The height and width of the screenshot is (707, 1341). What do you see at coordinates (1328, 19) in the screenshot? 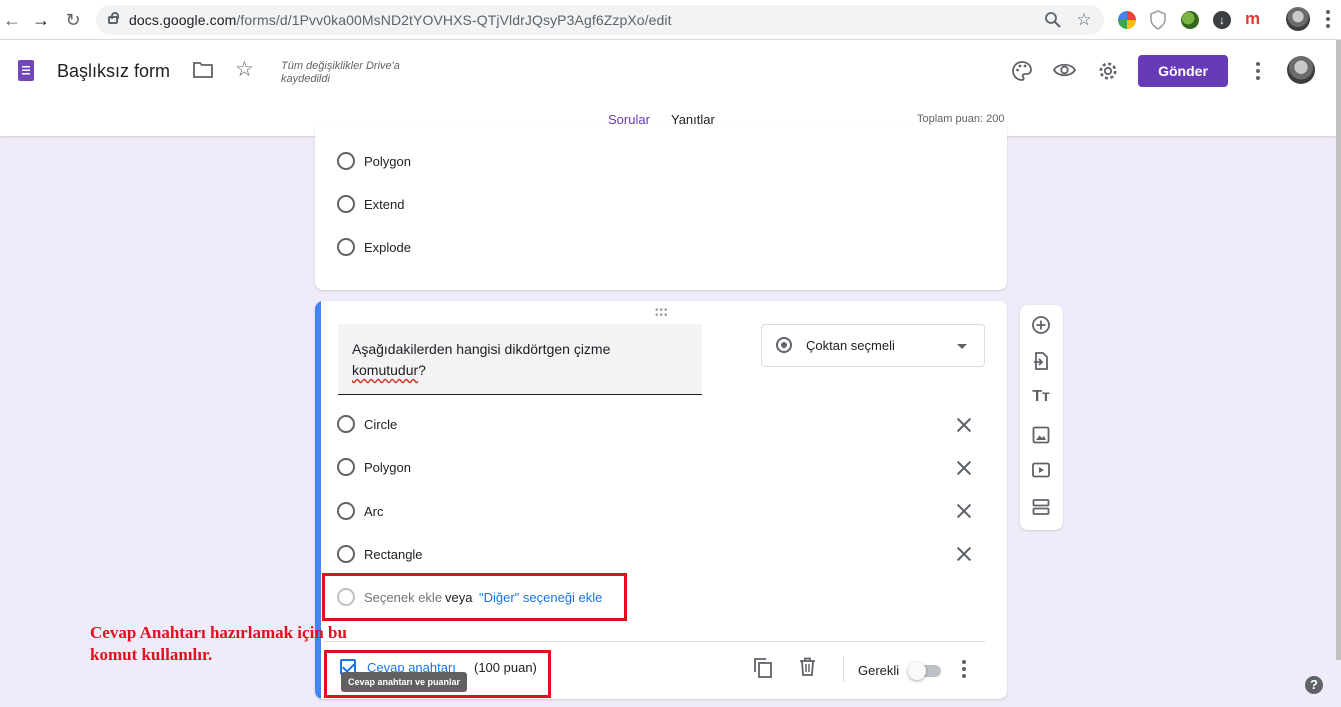
I see `browser-menu-icon` at bounding box center [1328, 19].